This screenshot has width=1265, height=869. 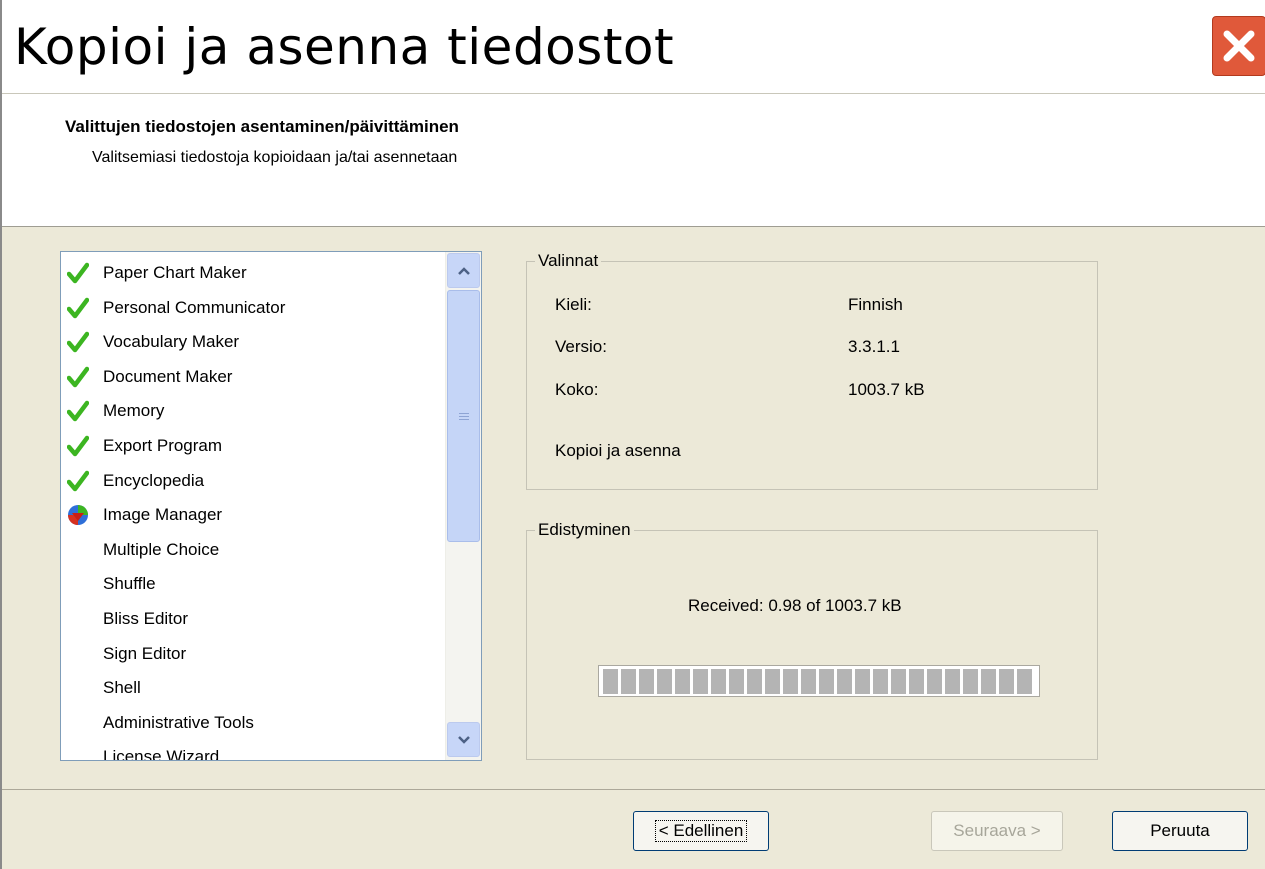 I want to click on chevron-up-icon, so click(x=463, y=270).